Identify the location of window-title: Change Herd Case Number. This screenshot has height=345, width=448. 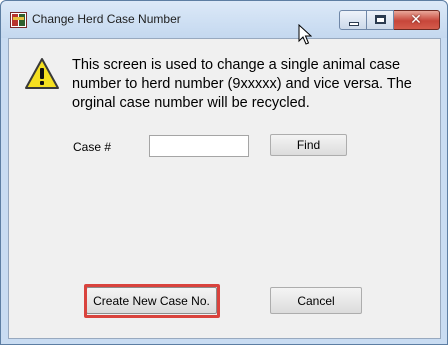
(106, 19).